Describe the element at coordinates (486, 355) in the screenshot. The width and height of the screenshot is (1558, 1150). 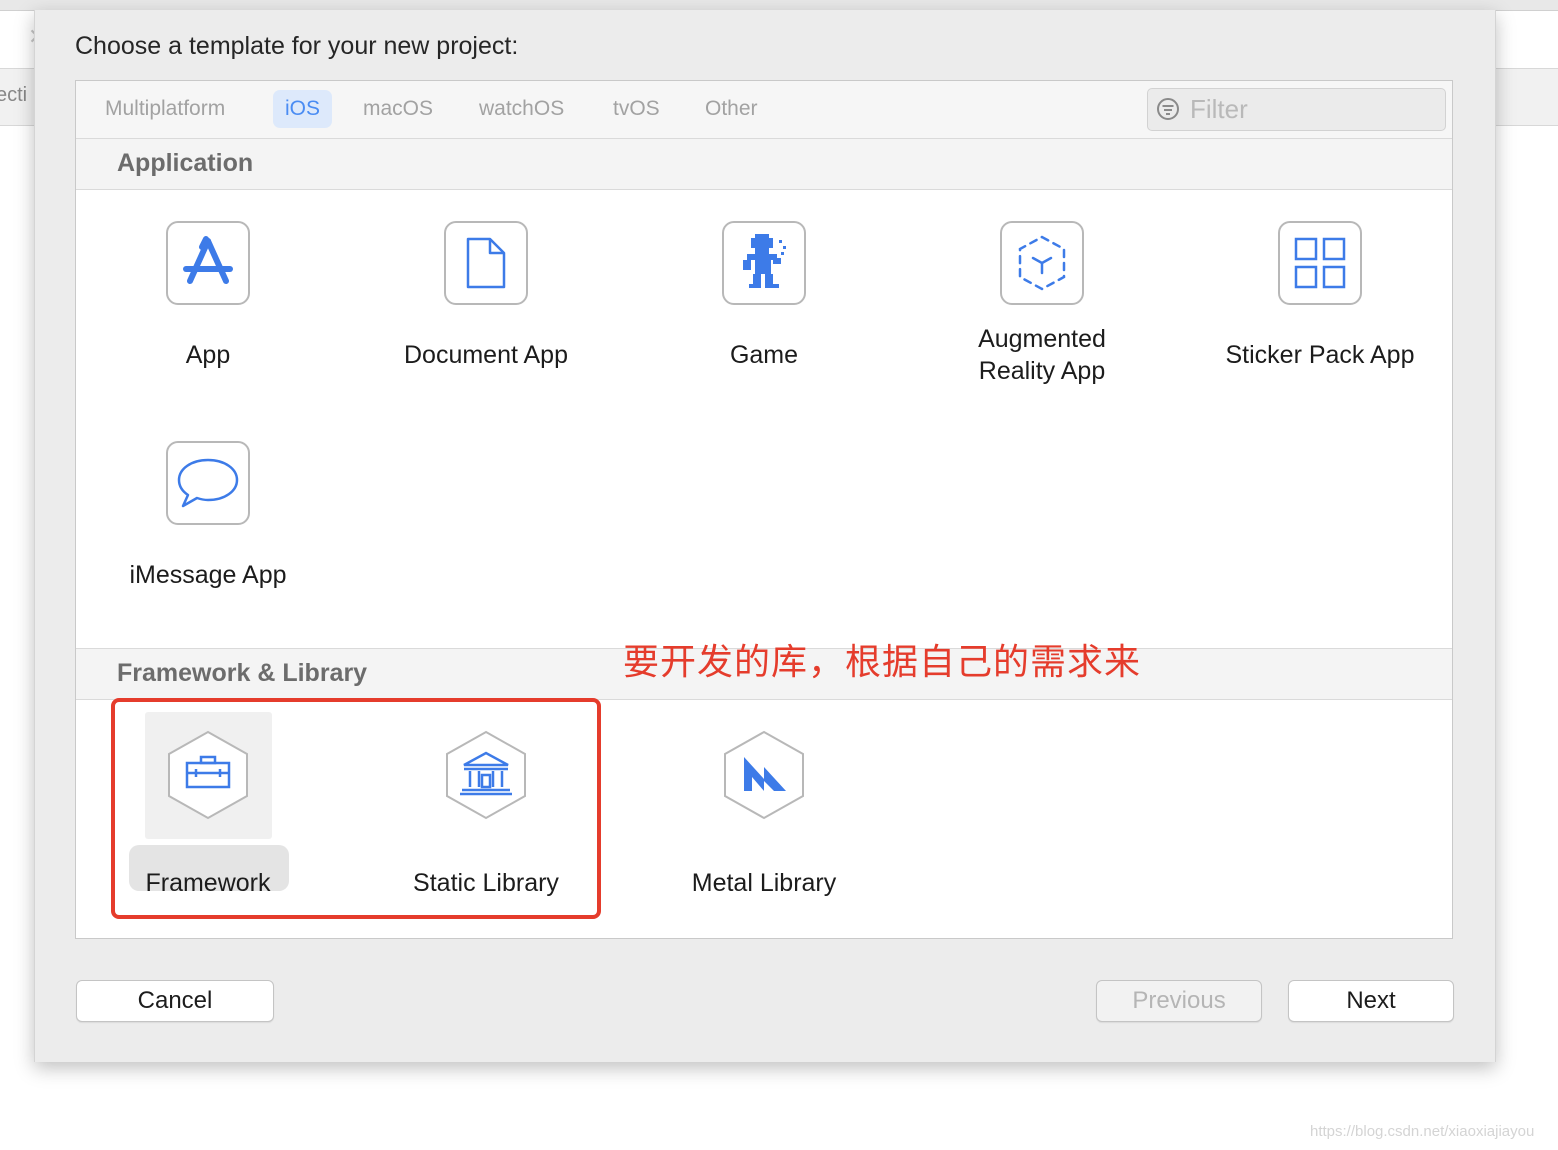
I see `template-label: Document App` at that location.